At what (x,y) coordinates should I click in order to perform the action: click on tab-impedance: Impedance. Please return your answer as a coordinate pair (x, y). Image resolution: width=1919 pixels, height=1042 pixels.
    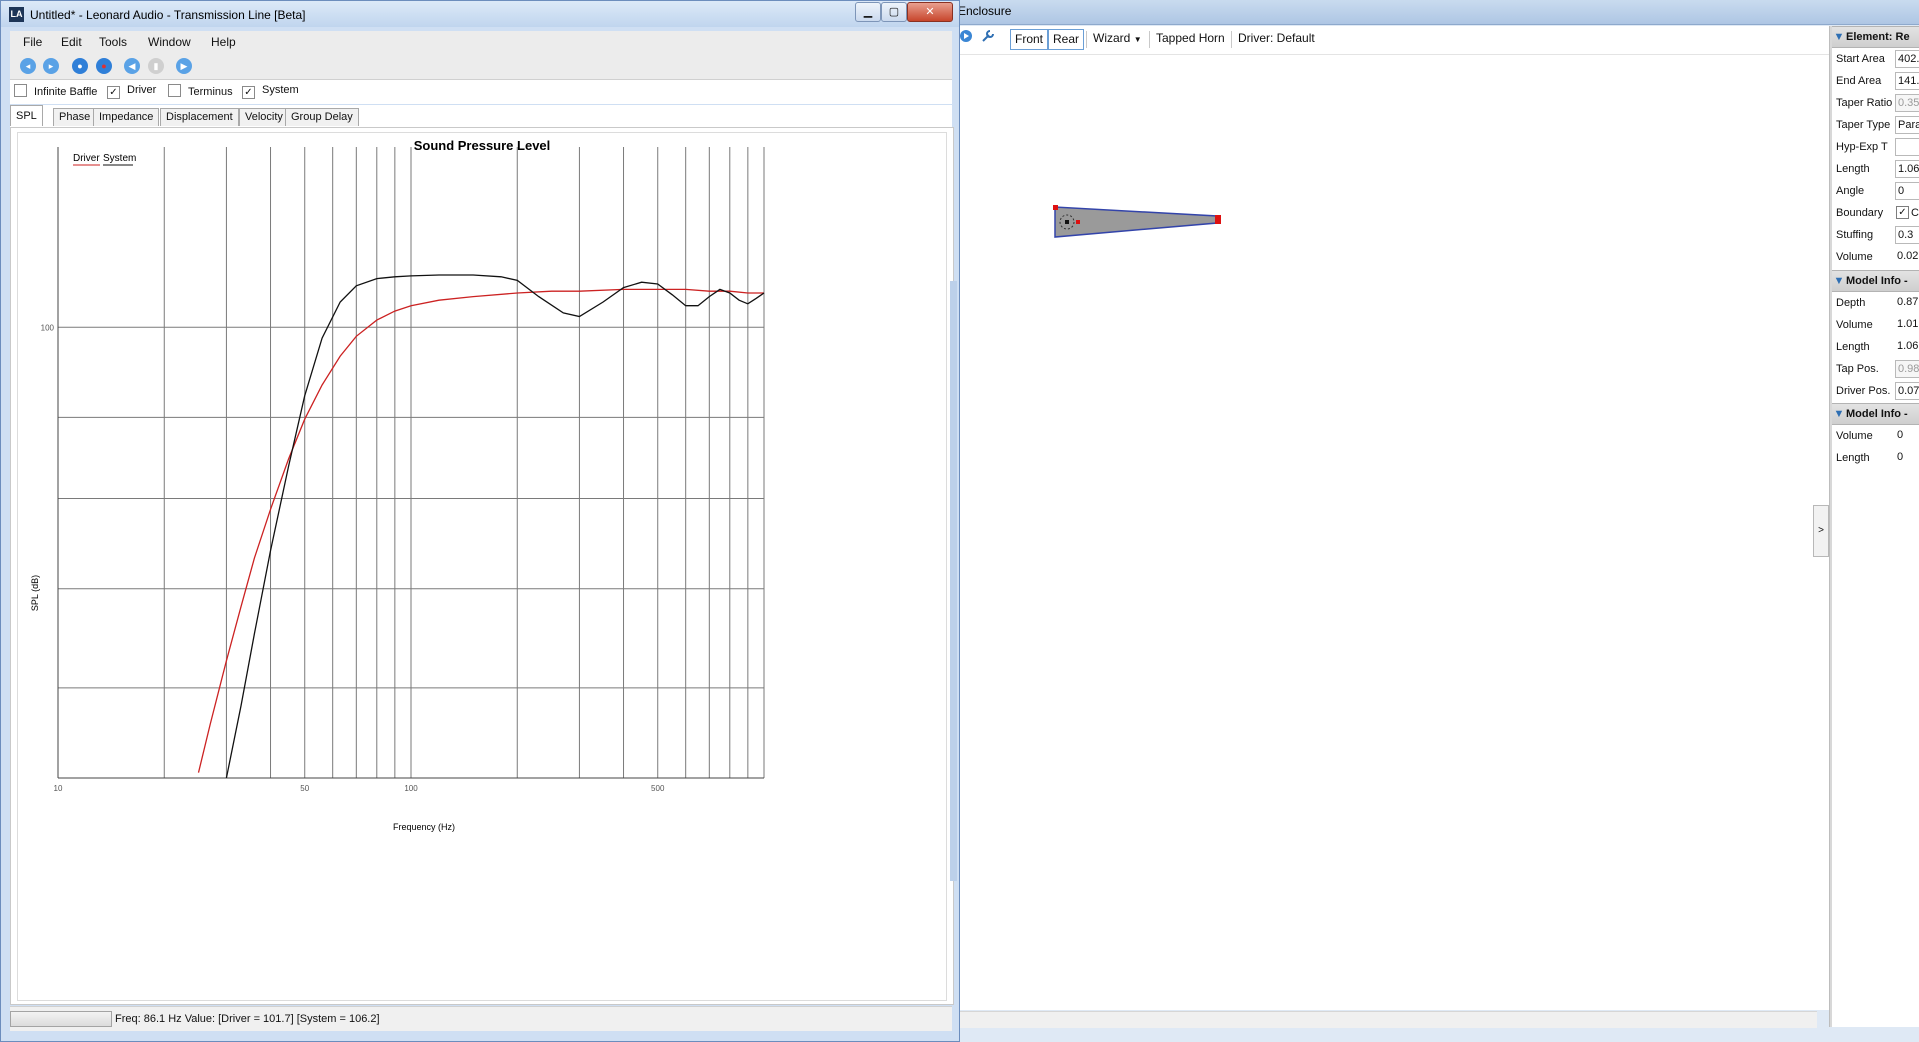
    Looking at the image, I should click on (126, 117).